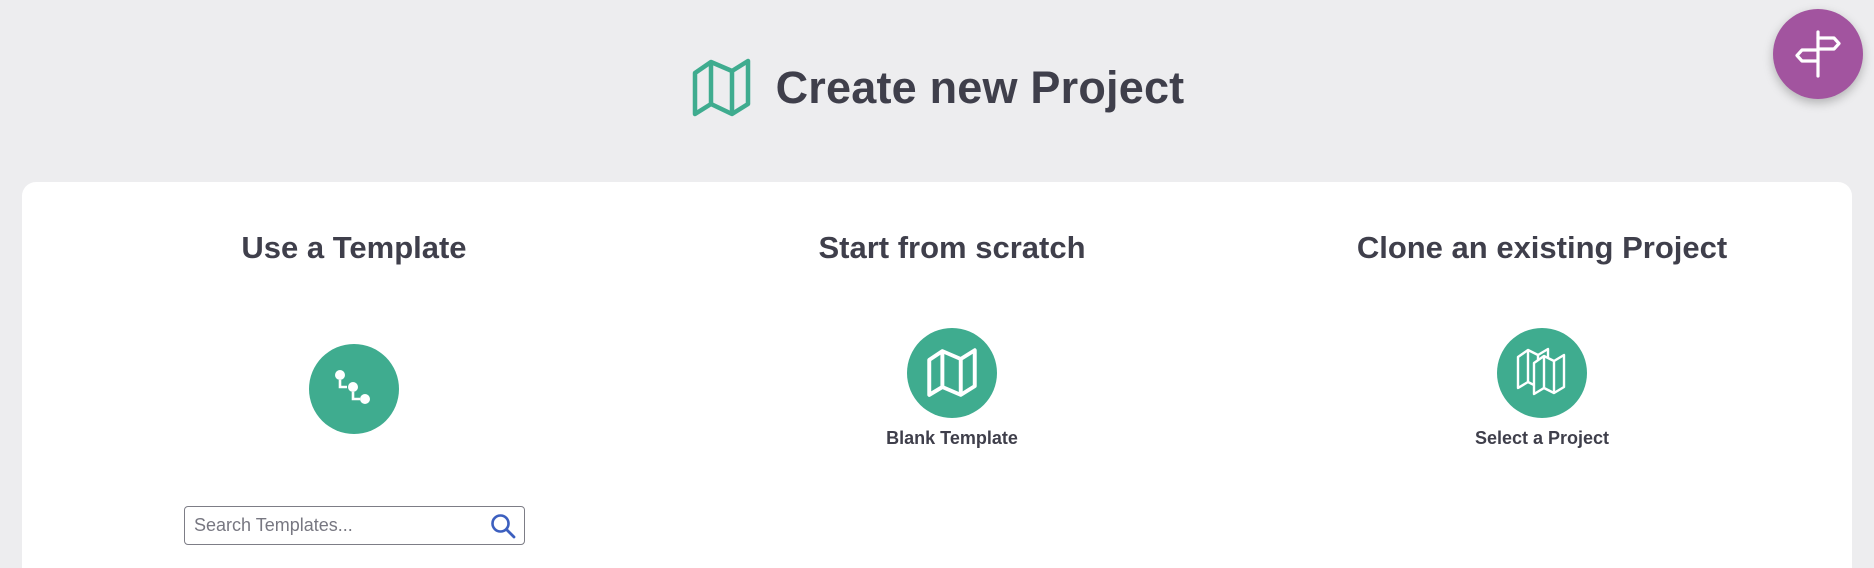  I want to click on blank-template-button, so click(952, 373).